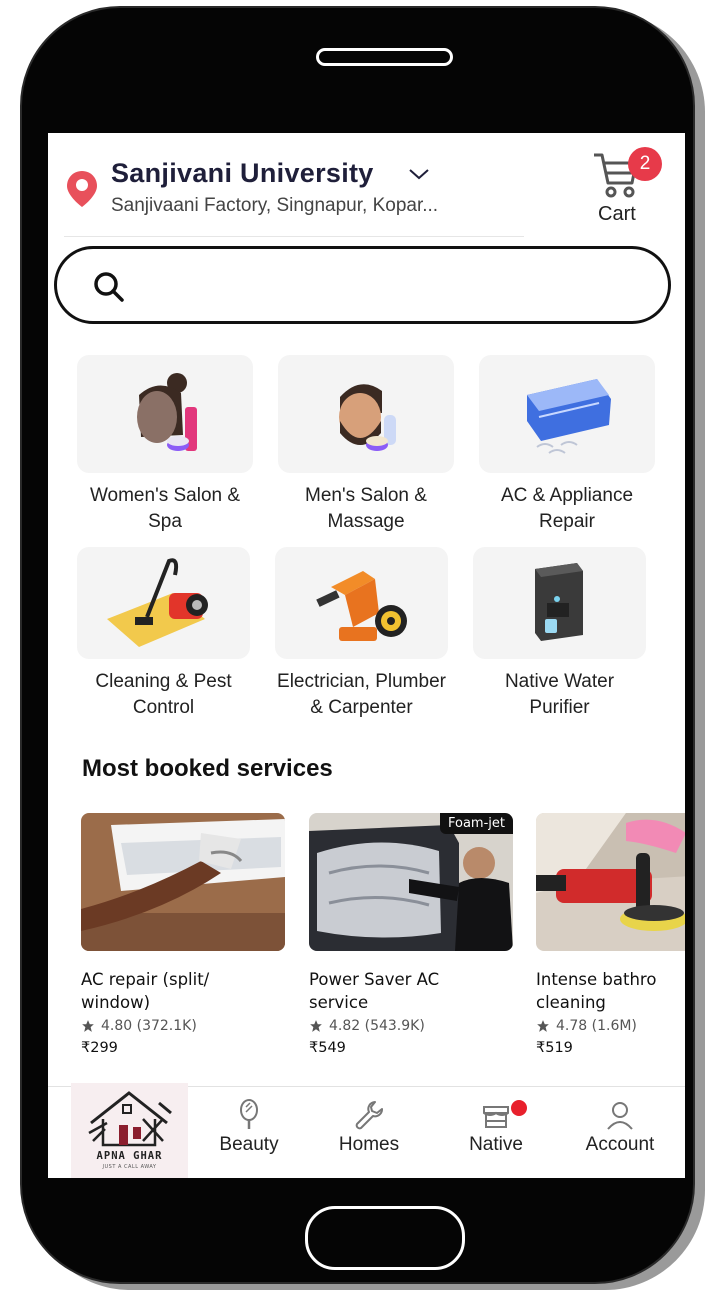 Image resolution: width=705 pixels, height=1290 pixels. I want to click on ac-unit-icon, so click(569, 416).